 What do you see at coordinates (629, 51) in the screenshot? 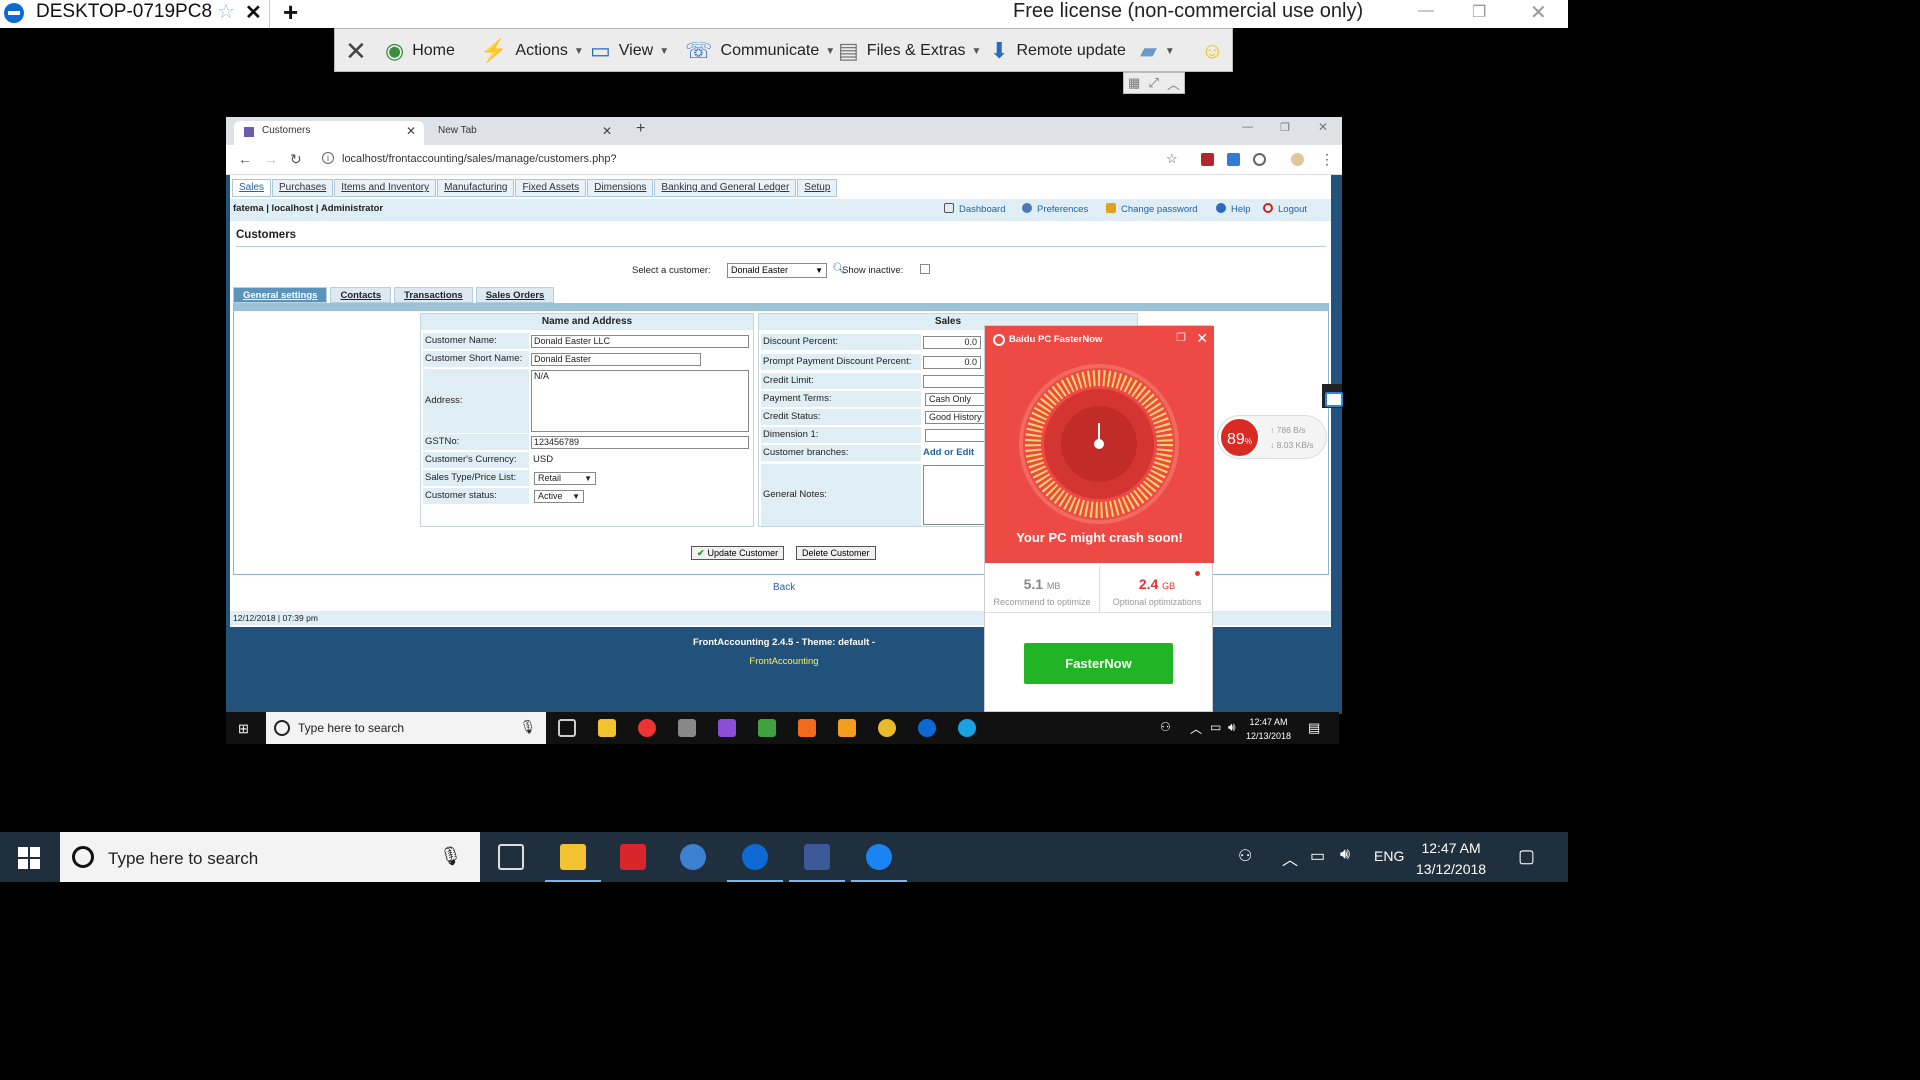
I see `view-button: ▭ View ▼` at bounding box center [629, 51].